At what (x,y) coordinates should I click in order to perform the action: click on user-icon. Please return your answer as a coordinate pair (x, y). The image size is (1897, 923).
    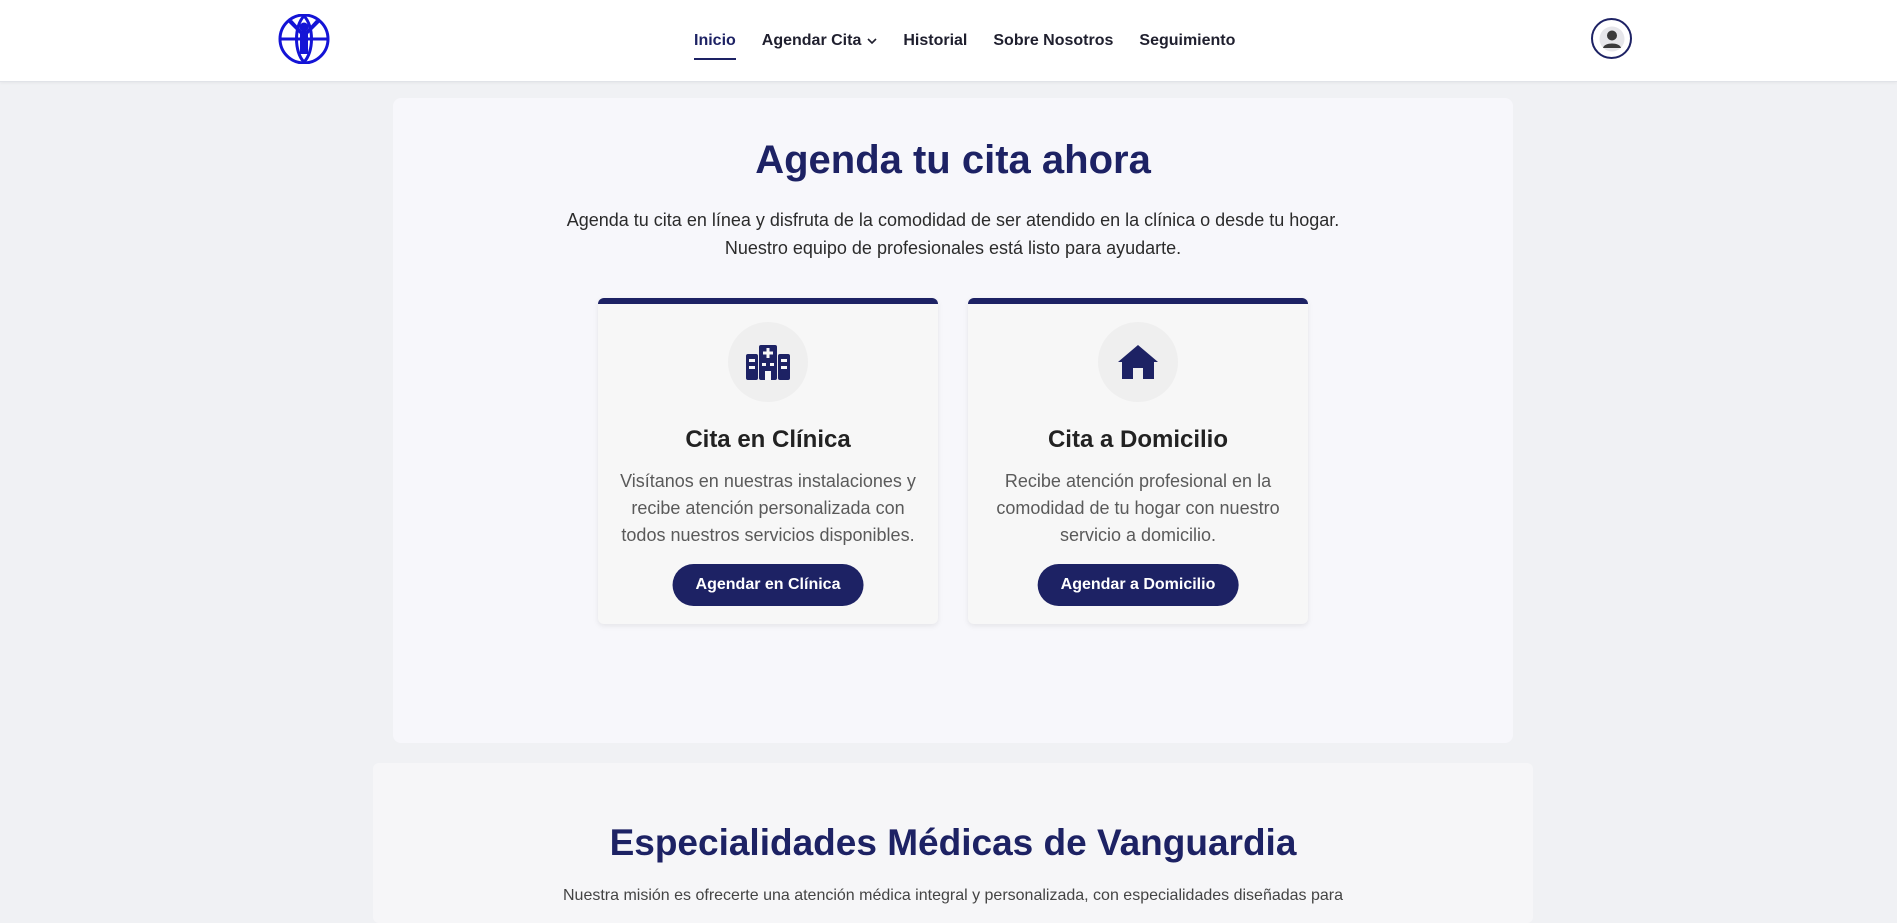
    Looking at the image, I should click on (1611, 38).